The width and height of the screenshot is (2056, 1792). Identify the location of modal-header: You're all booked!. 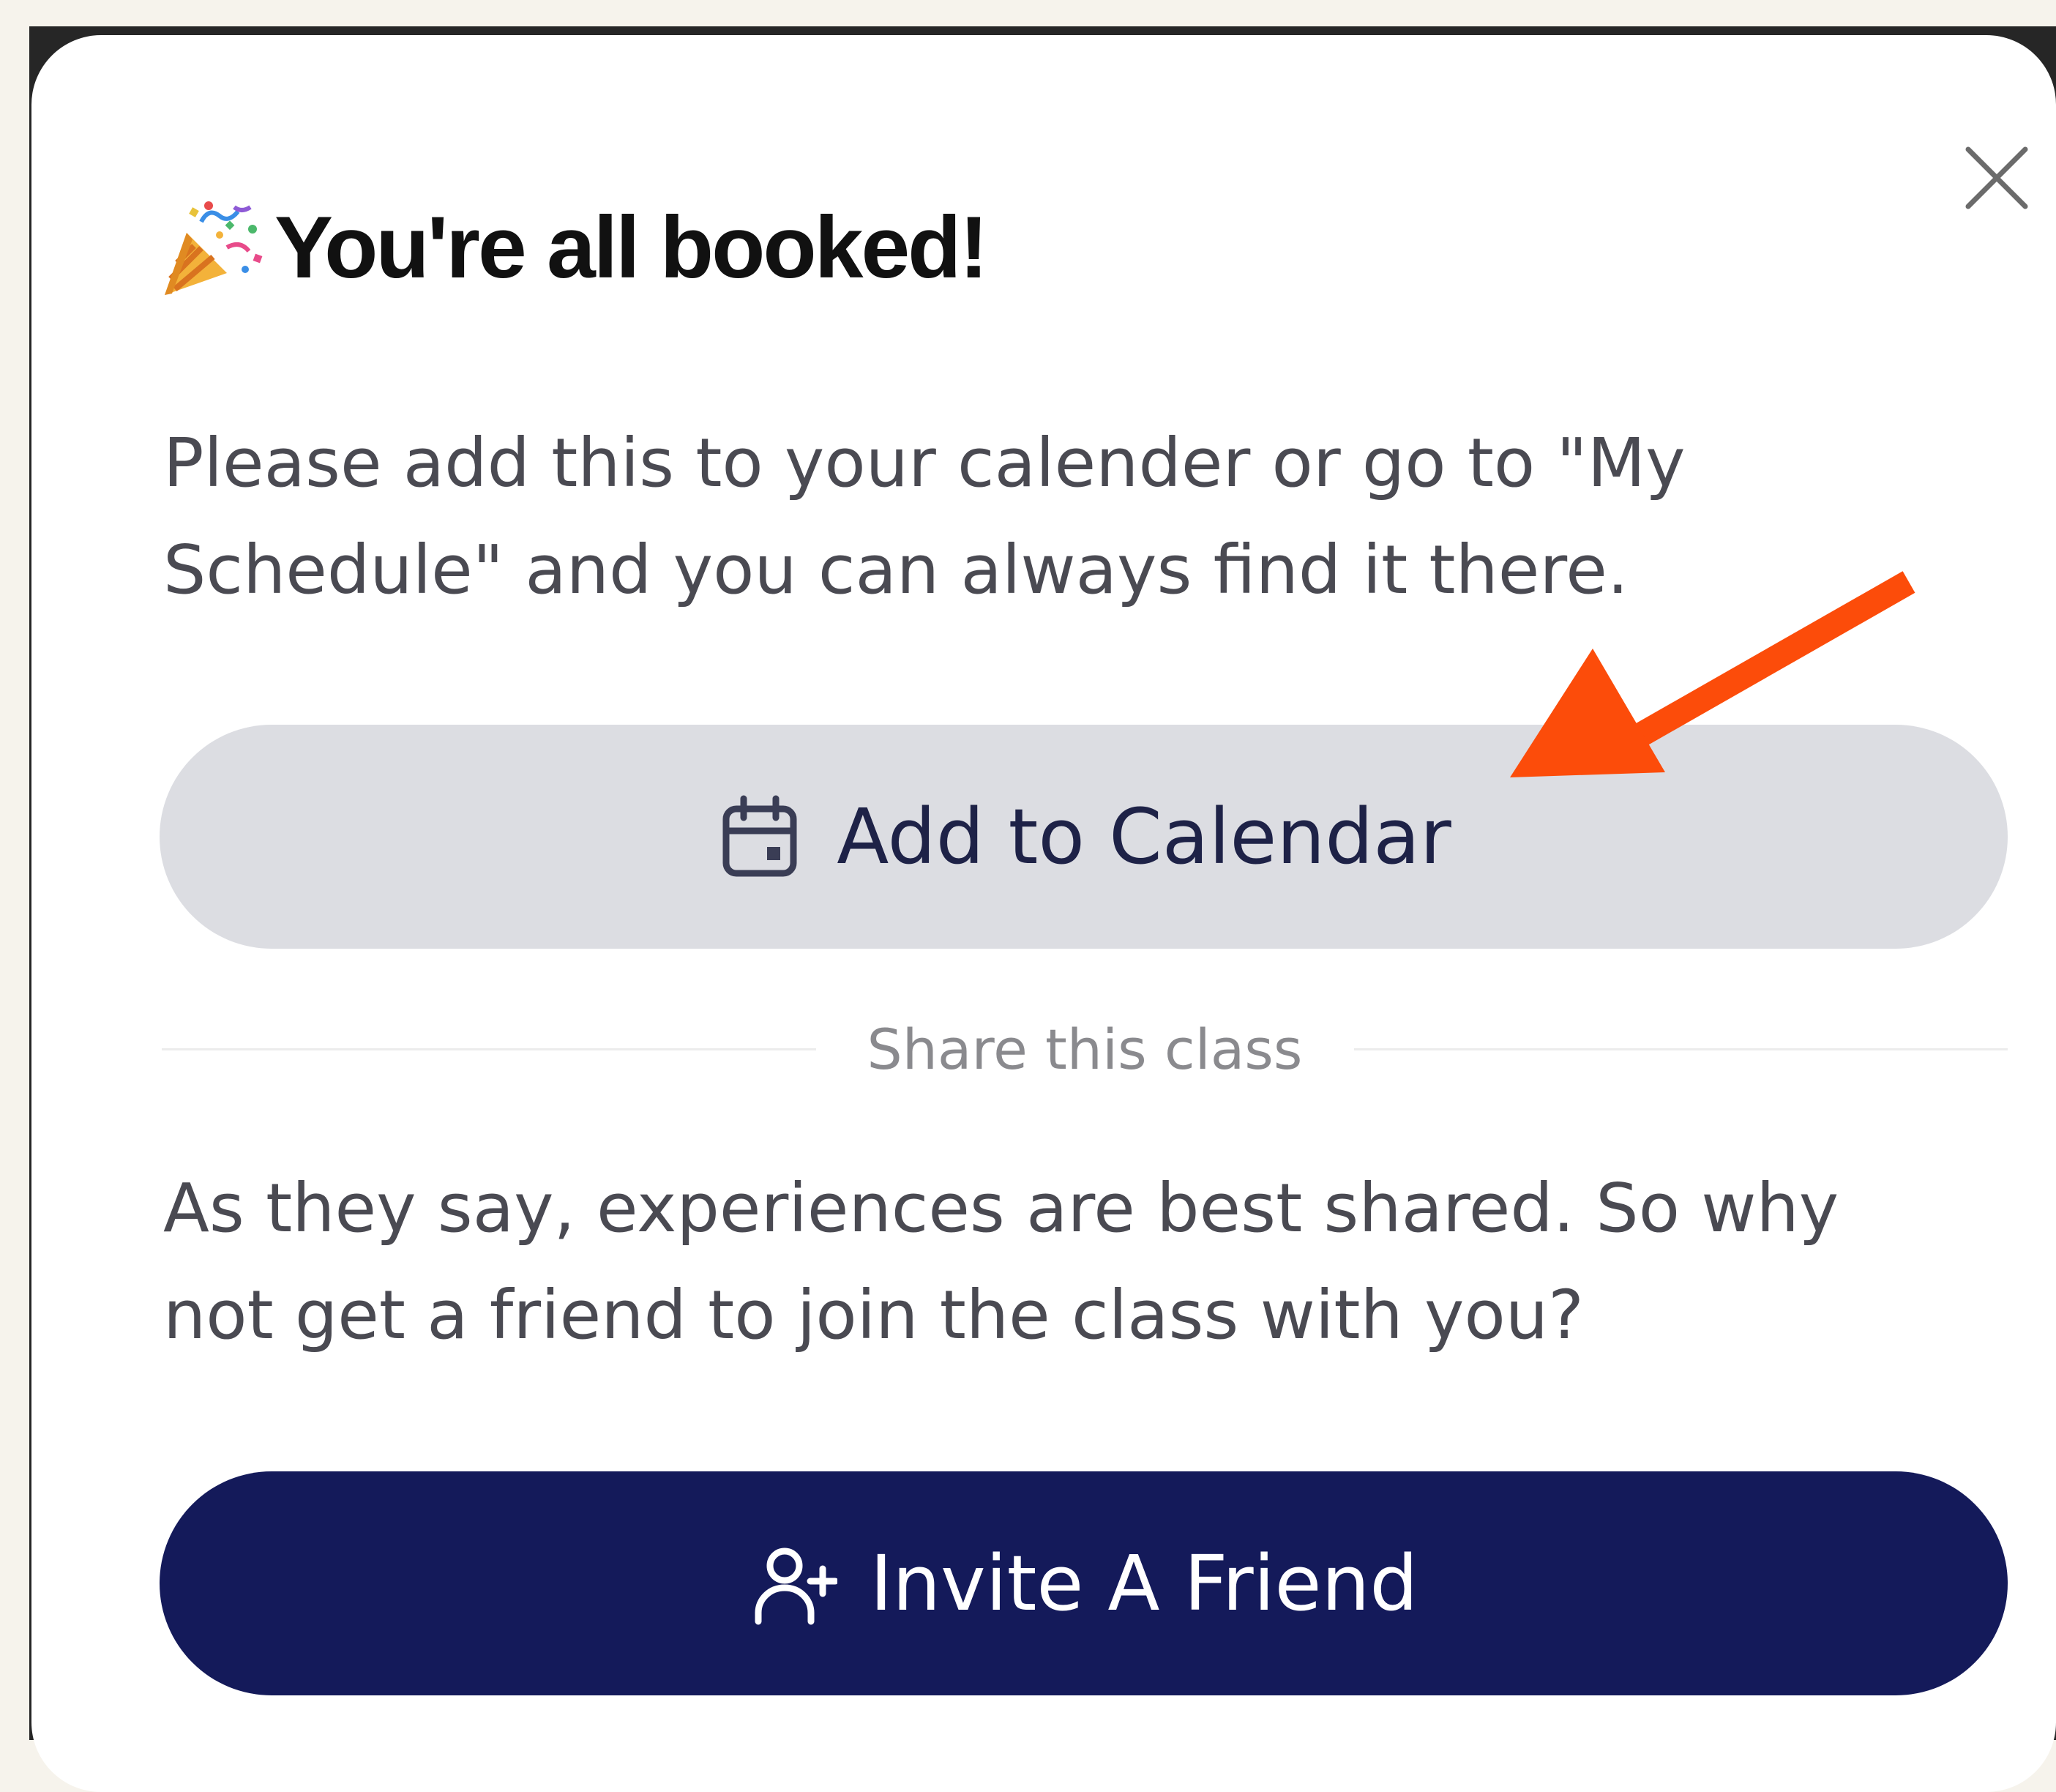
(572, 247).